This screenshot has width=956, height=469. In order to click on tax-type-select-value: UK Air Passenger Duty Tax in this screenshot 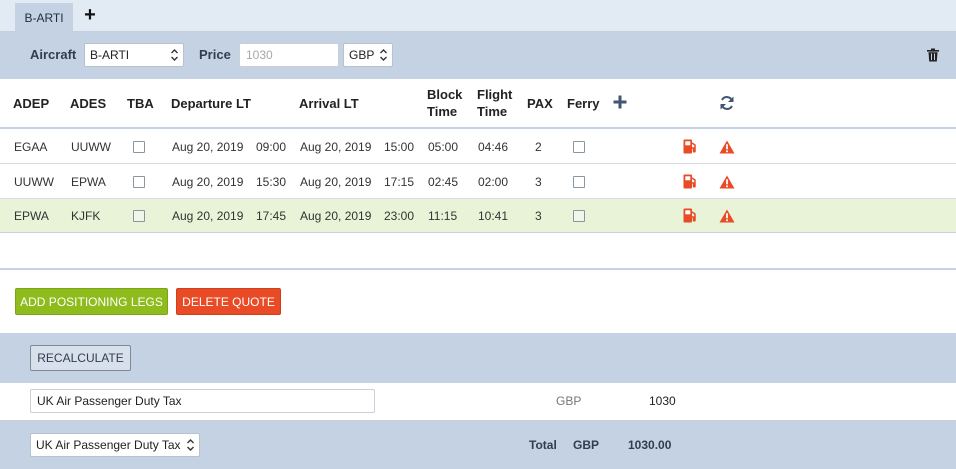, I will do `click(108, 445)`.